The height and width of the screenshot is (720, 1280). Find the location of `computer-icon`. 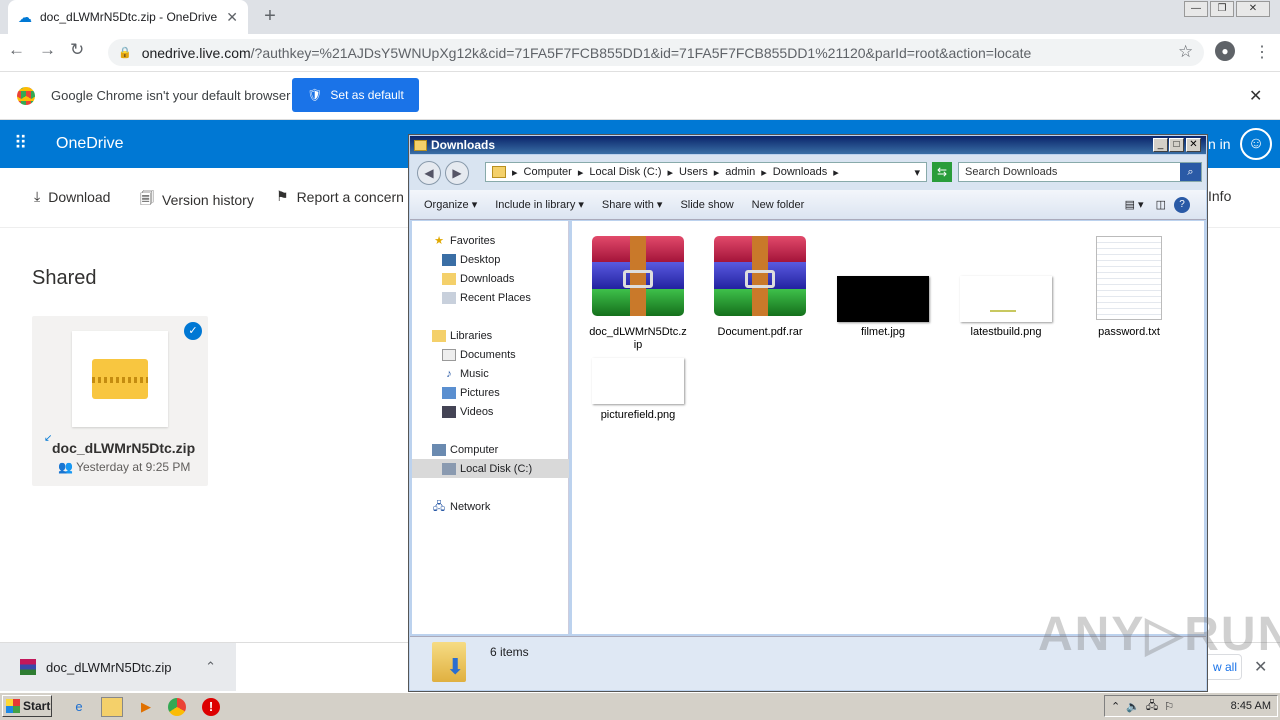

computer-icon is located at coordinates (499, 172).